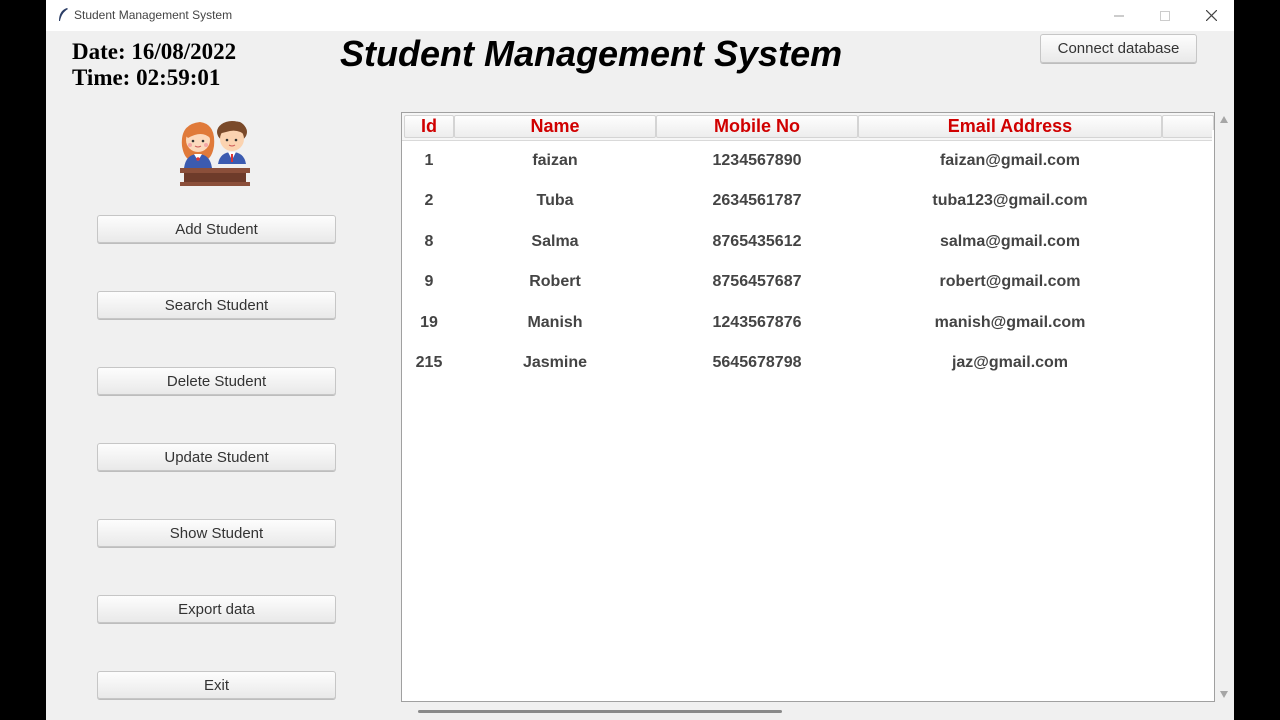  What do you see at coordinates (1118, 48) in the screenshot?
I see `connect-database-button: Connect database` at bounding box center [1118, 48].